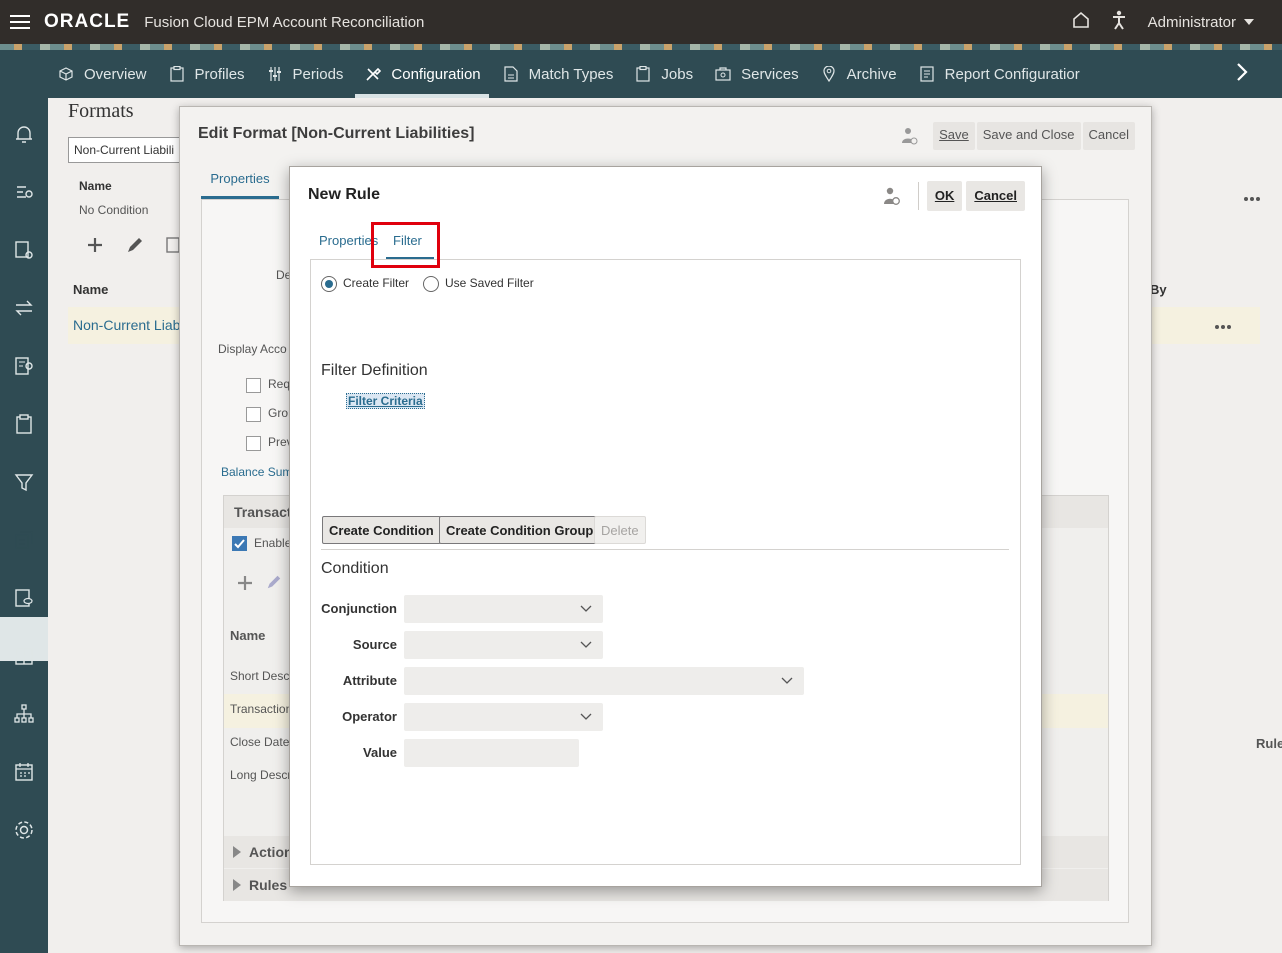  Describe the element at coordinates (101, 111) in the screenshot. I see `page-title: Formats` at that location.